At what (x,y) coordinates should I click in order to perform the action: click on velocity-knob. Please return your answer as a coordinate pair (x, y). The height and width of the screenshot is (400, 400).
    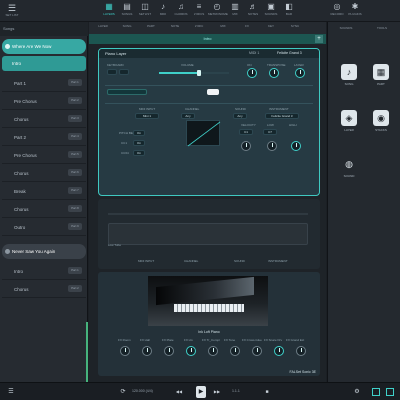
    Looking at the image, I should click on (246, 146).